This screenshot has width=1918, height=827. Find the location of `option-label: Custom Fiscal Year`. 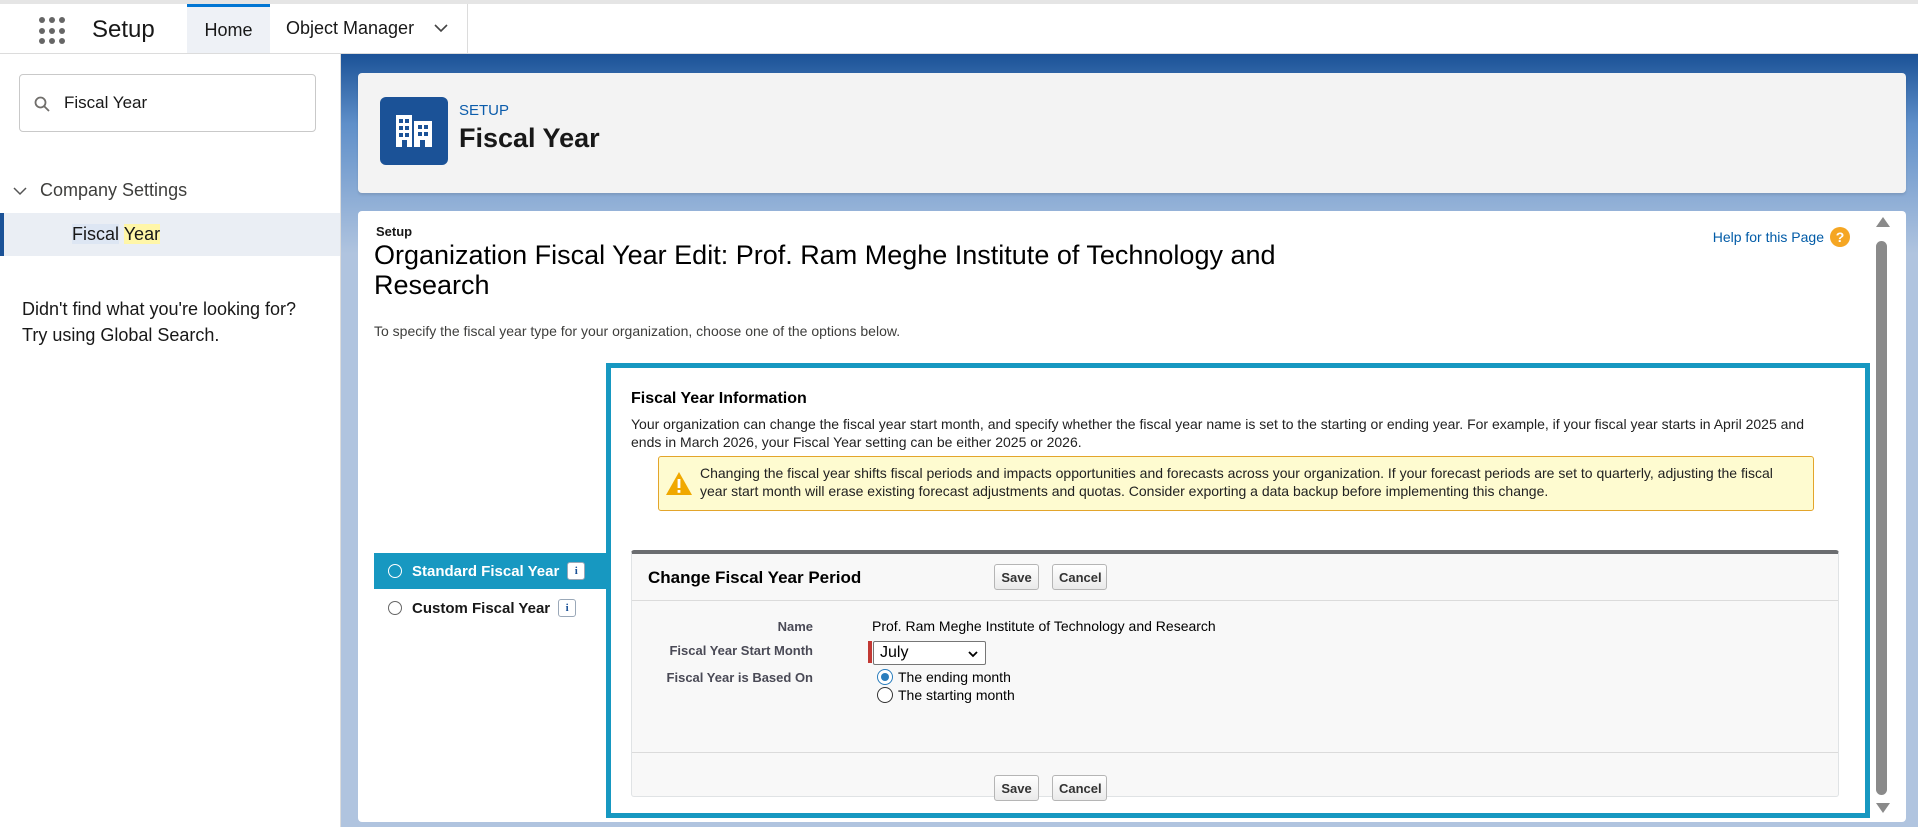

option-label: Custom Fiscal Year is located at coordinates (481, 608).